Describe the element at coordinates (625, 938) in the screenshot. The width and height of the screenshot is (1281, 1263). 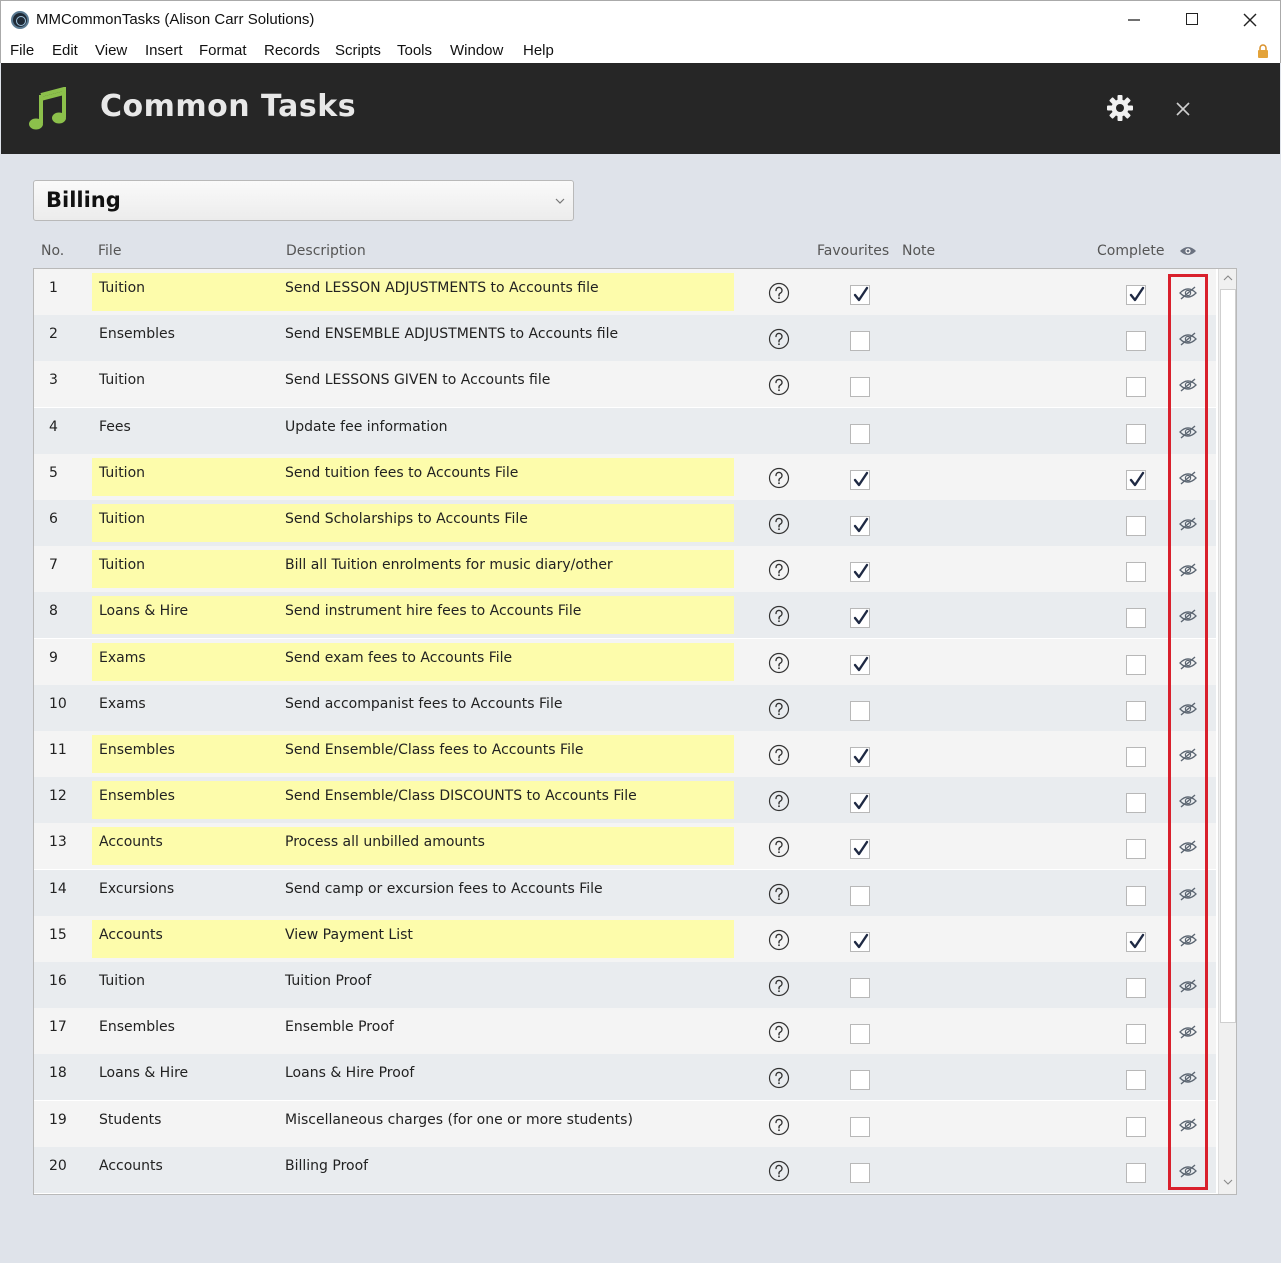
I see `table-row: 15 Accounts View Payment List` at that location.